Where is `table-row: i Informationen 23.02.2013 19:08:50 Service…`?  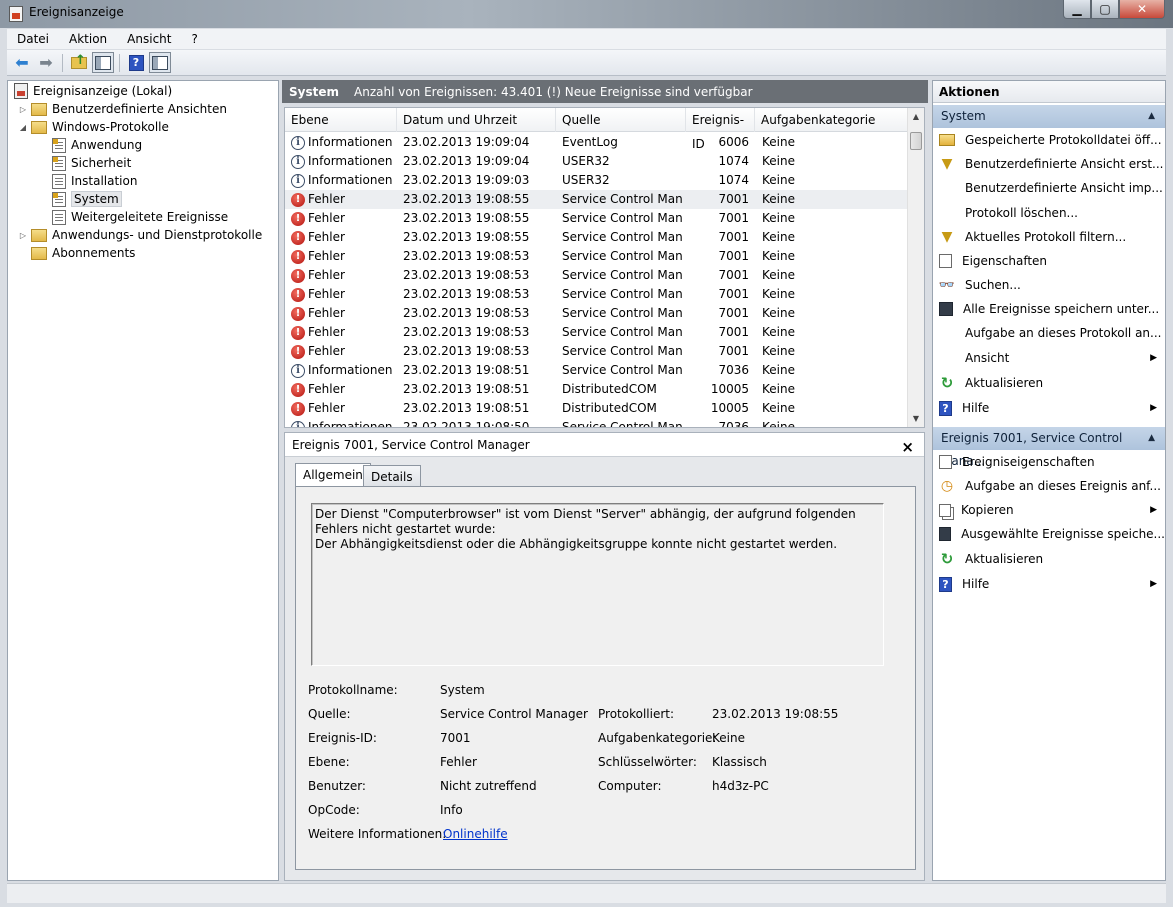 table-row: i Informationen 23.02.2013 19:08:50 Service… is located at coordinates (596, 422).